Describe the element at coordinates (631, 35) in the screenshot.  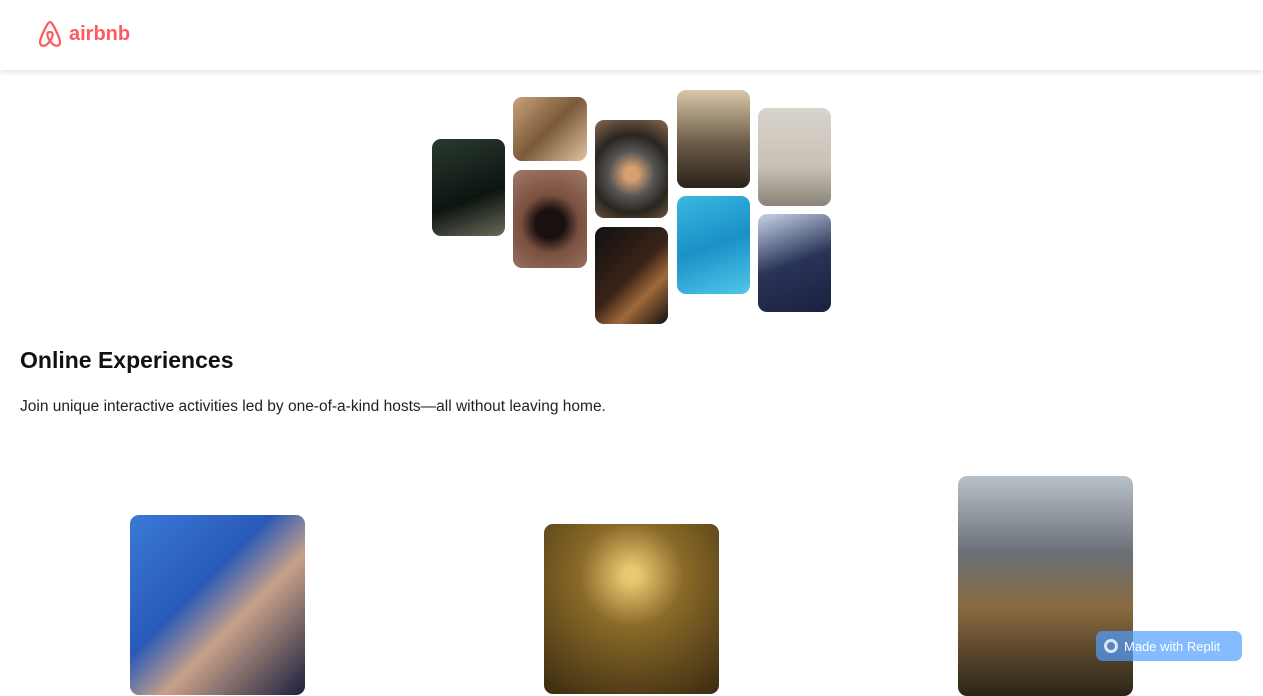
I see `top-nav: airbnb` at that location.